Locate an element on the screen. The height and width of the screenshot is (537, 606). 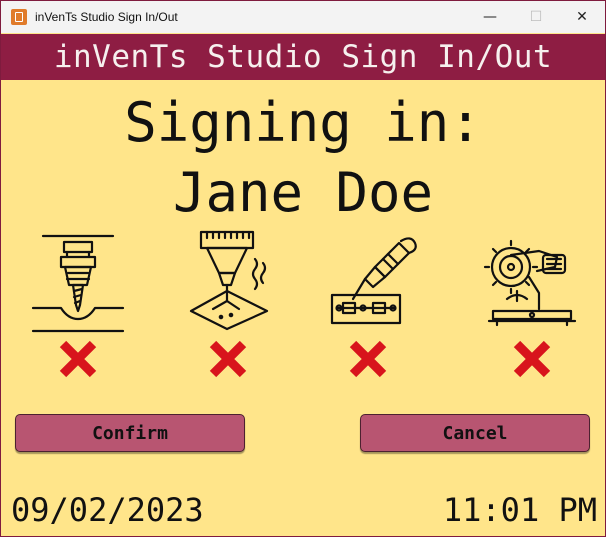
signing-label: Signing in: is located at coordinates (303, 122).